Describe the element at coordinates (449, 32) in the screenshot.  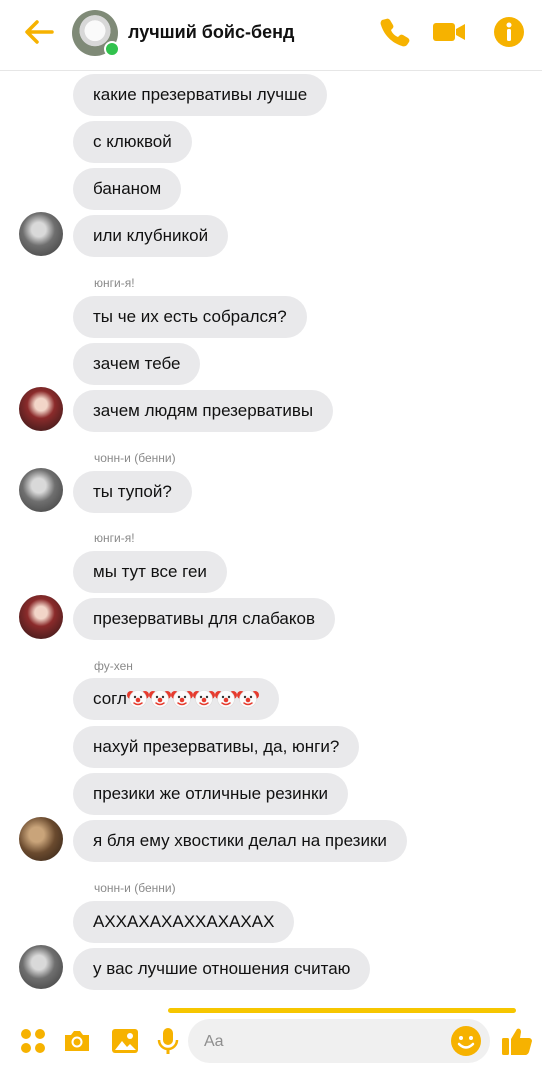
I see `video-camera-icon` at that location.